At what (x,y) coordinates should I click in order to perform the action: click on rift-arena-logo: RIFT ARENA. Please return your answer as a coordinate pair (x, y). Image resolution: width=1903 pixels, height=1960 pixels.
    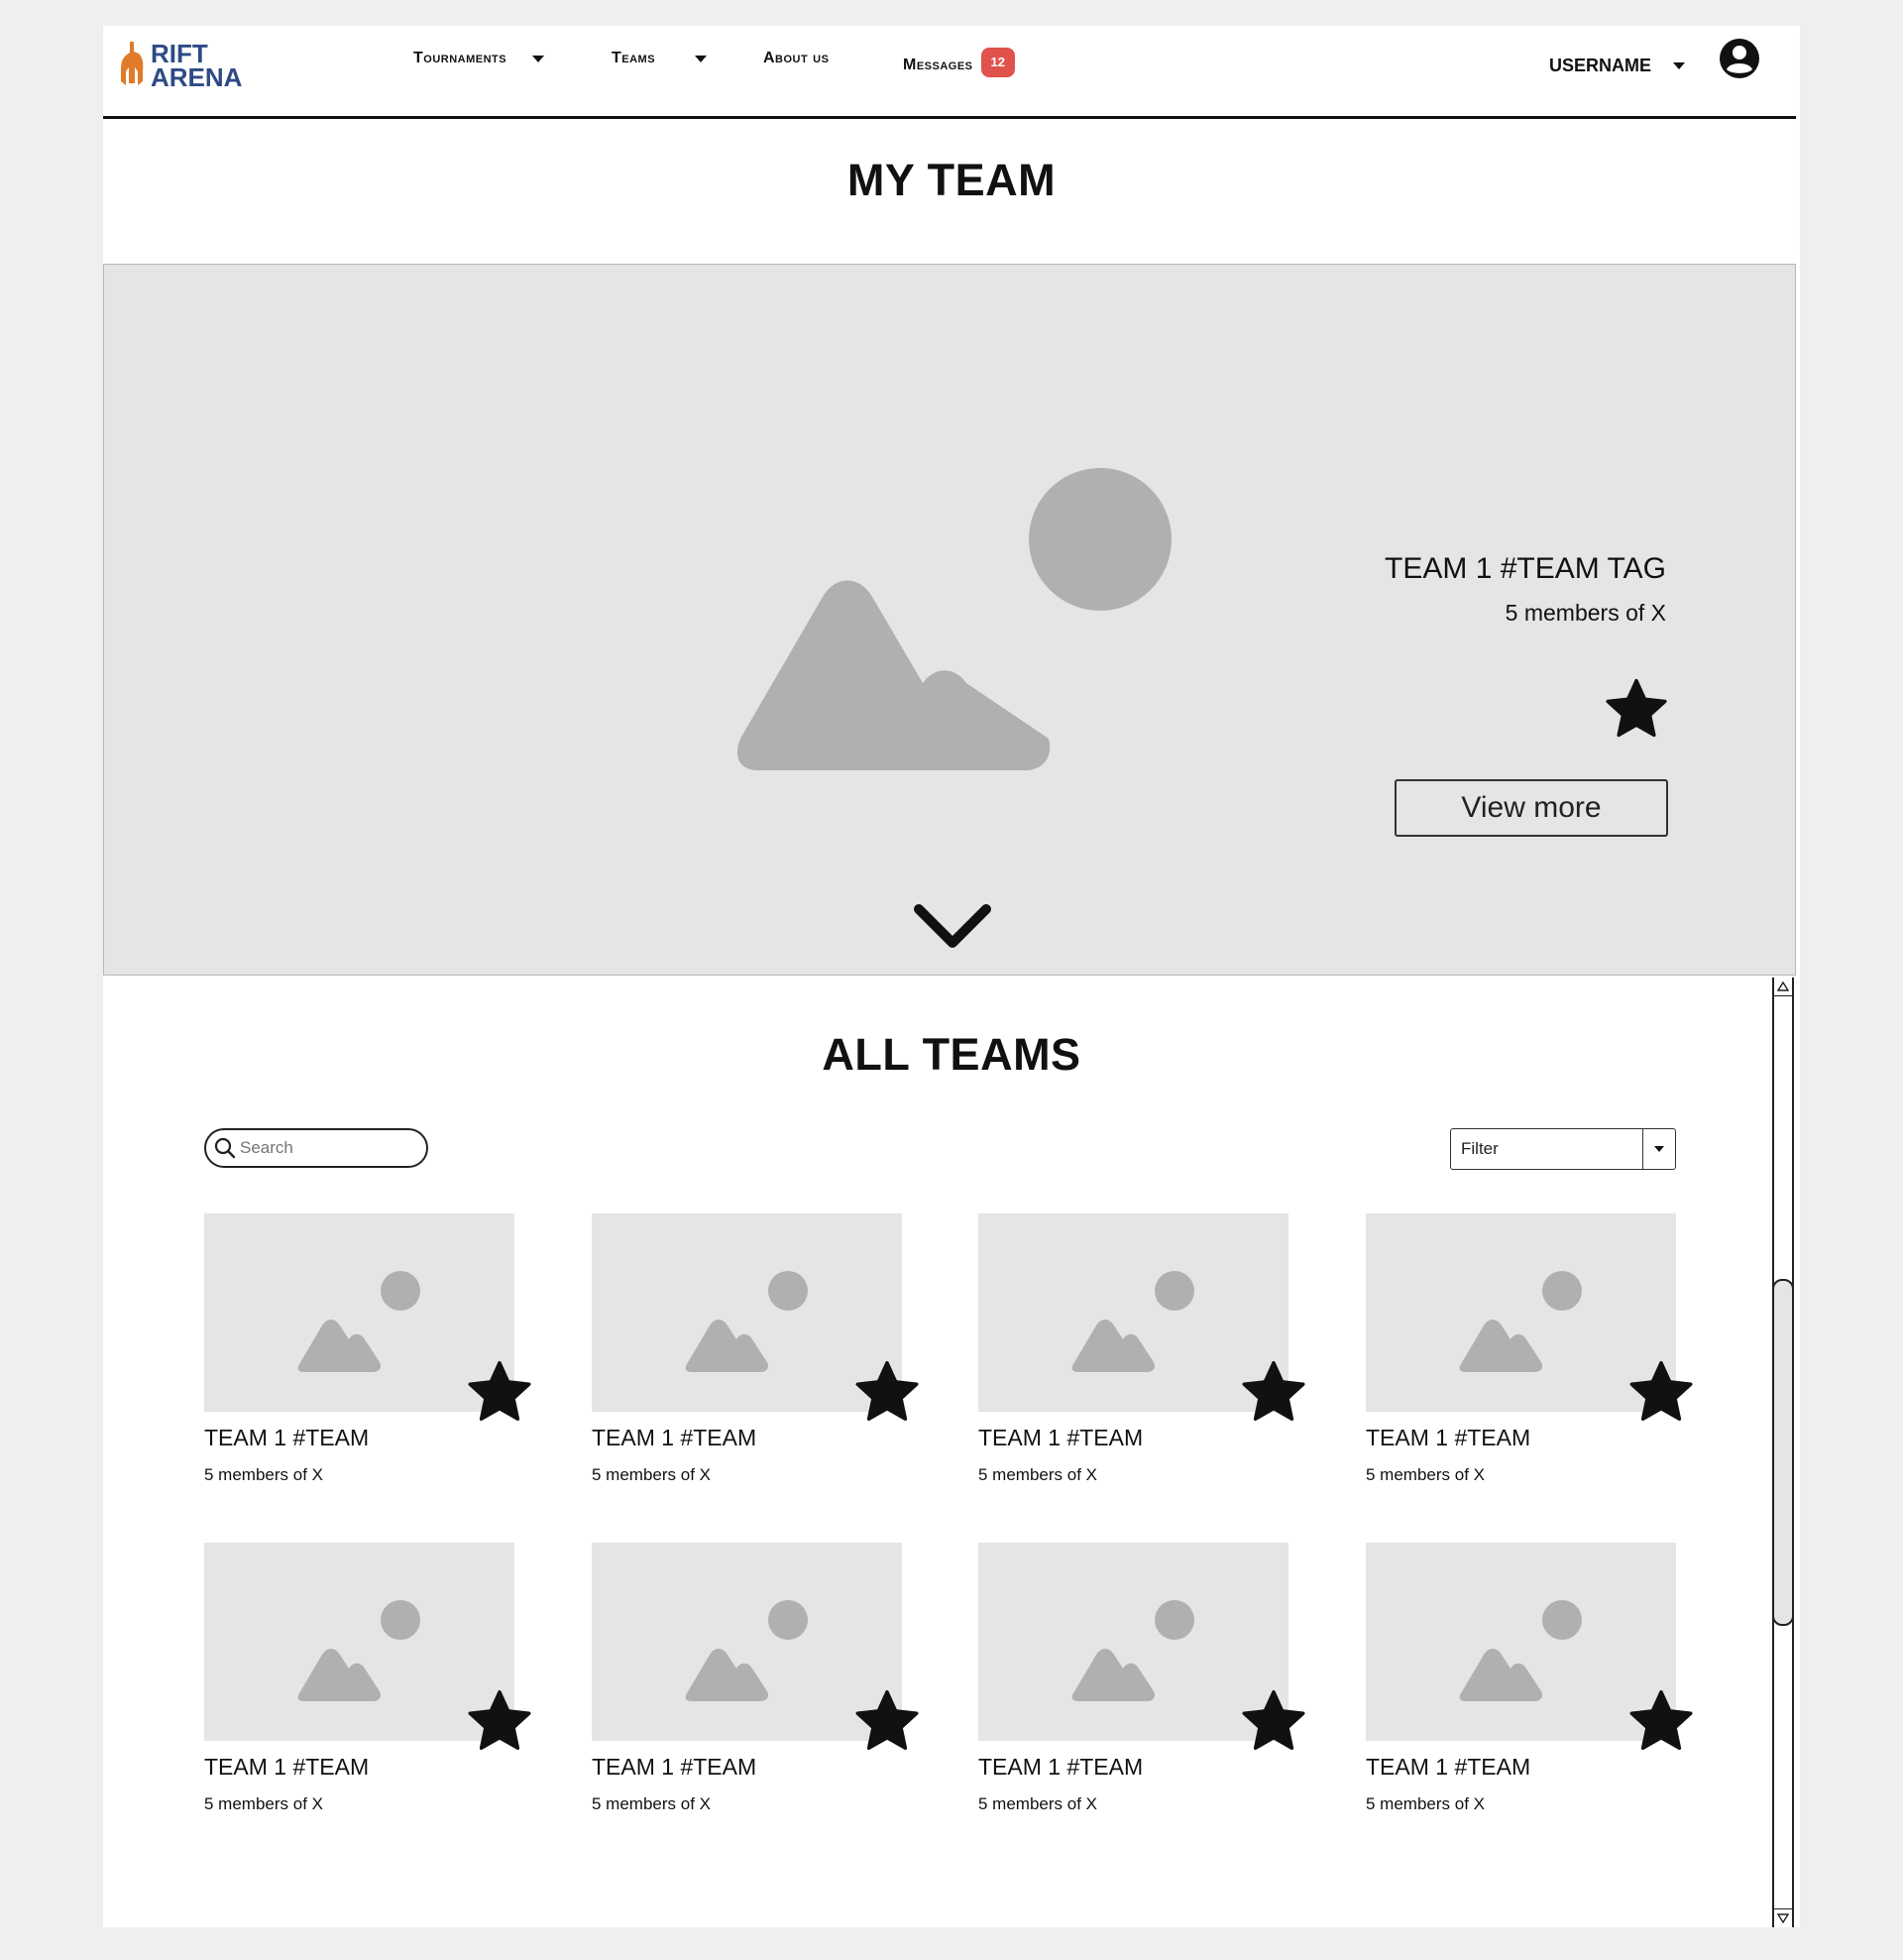
    Looking at the image, I should click on (180, 65).